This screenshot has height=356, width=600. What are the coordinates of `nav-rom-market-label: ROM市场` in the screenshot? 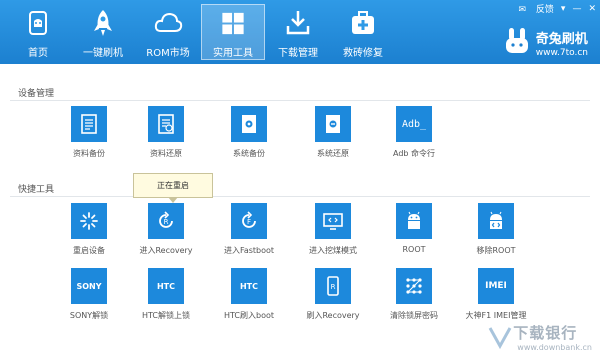 It's located at (168, 53).